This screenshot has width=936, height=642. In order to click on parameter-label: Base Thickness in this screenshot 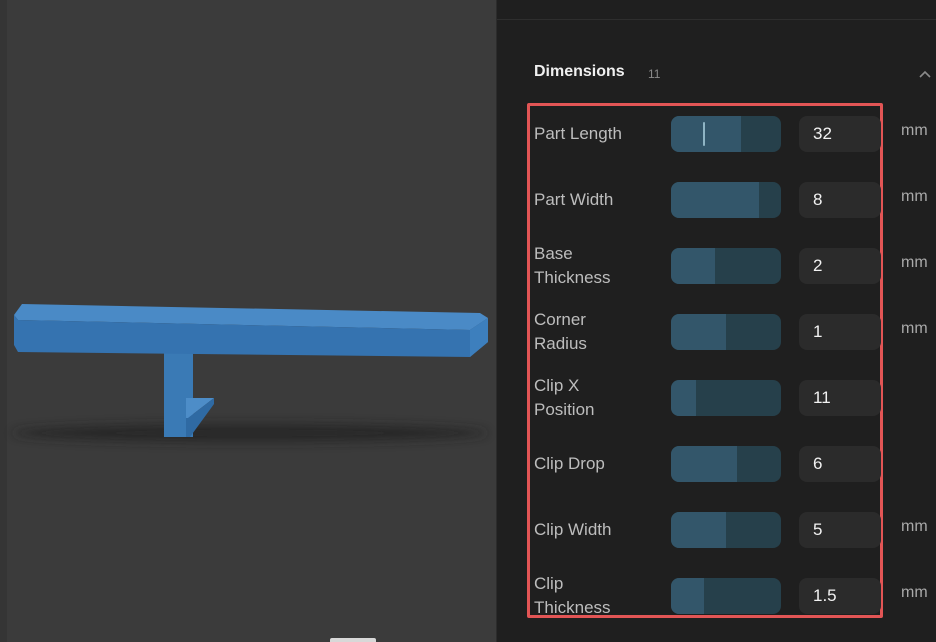, I will do `click(572, 265)`.